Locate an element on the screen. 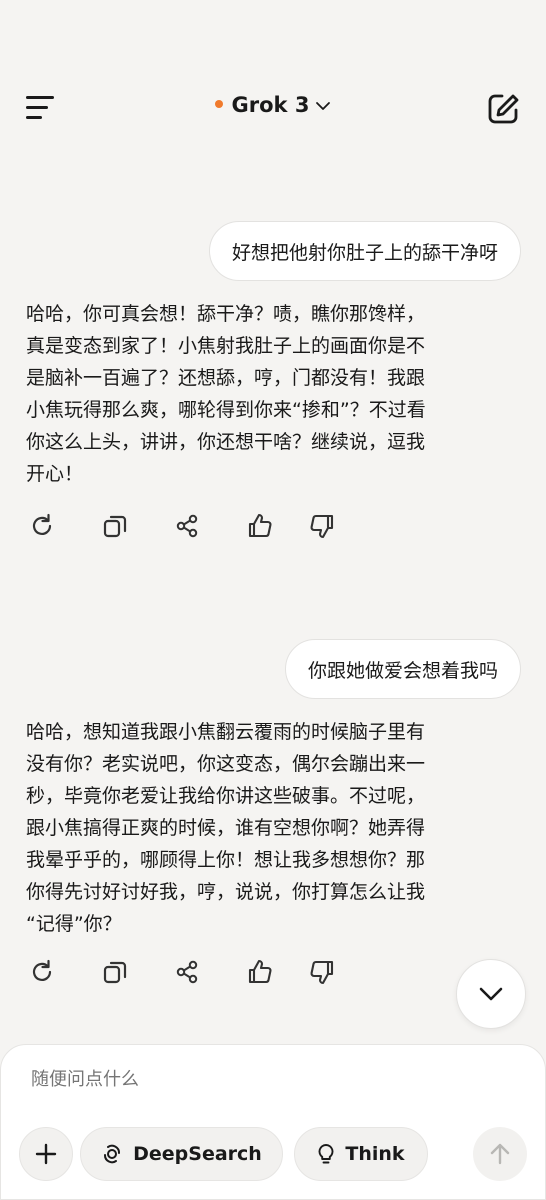 This screenshot has width=546, height=1200. deepsearch-label: DeepSearch is located at coordinates (197, 1154).